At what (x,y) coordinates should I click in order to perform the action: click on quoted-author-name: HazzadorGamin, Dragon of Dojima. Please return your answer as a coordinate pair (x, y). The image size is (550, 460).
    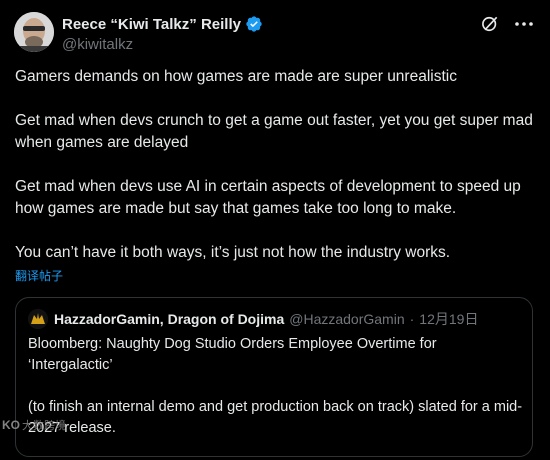
    Looking at the image, I should click on (169, 319).